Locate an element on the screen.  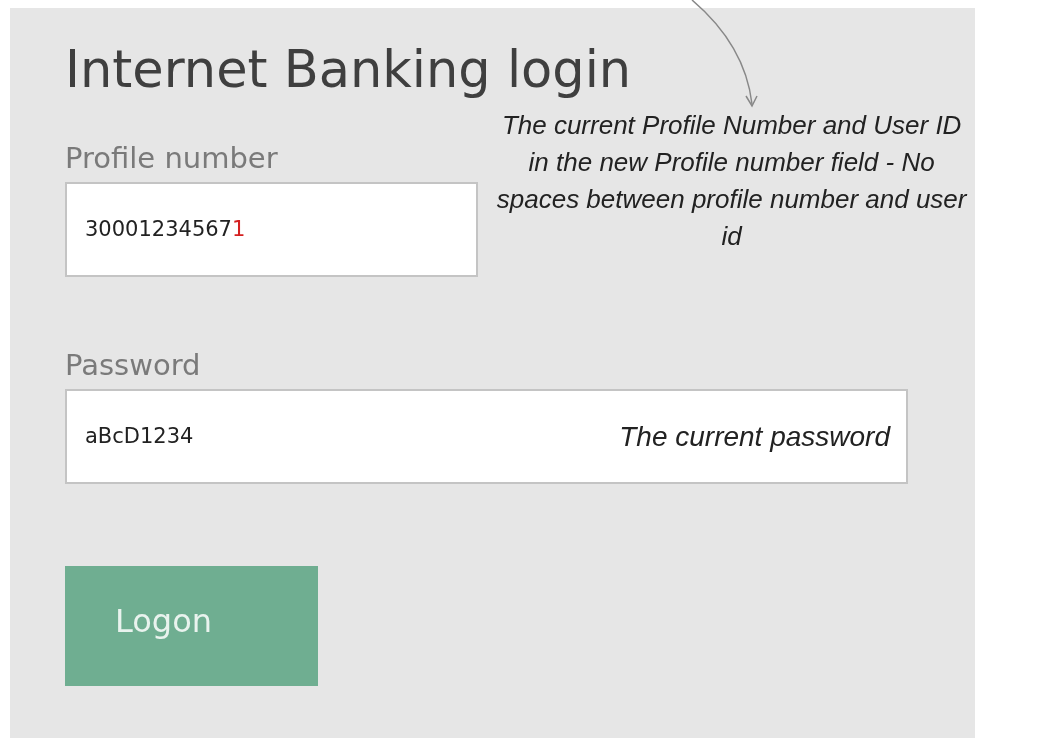
password-field: aBcD1234 The current password is located at coordinates (486, 437).